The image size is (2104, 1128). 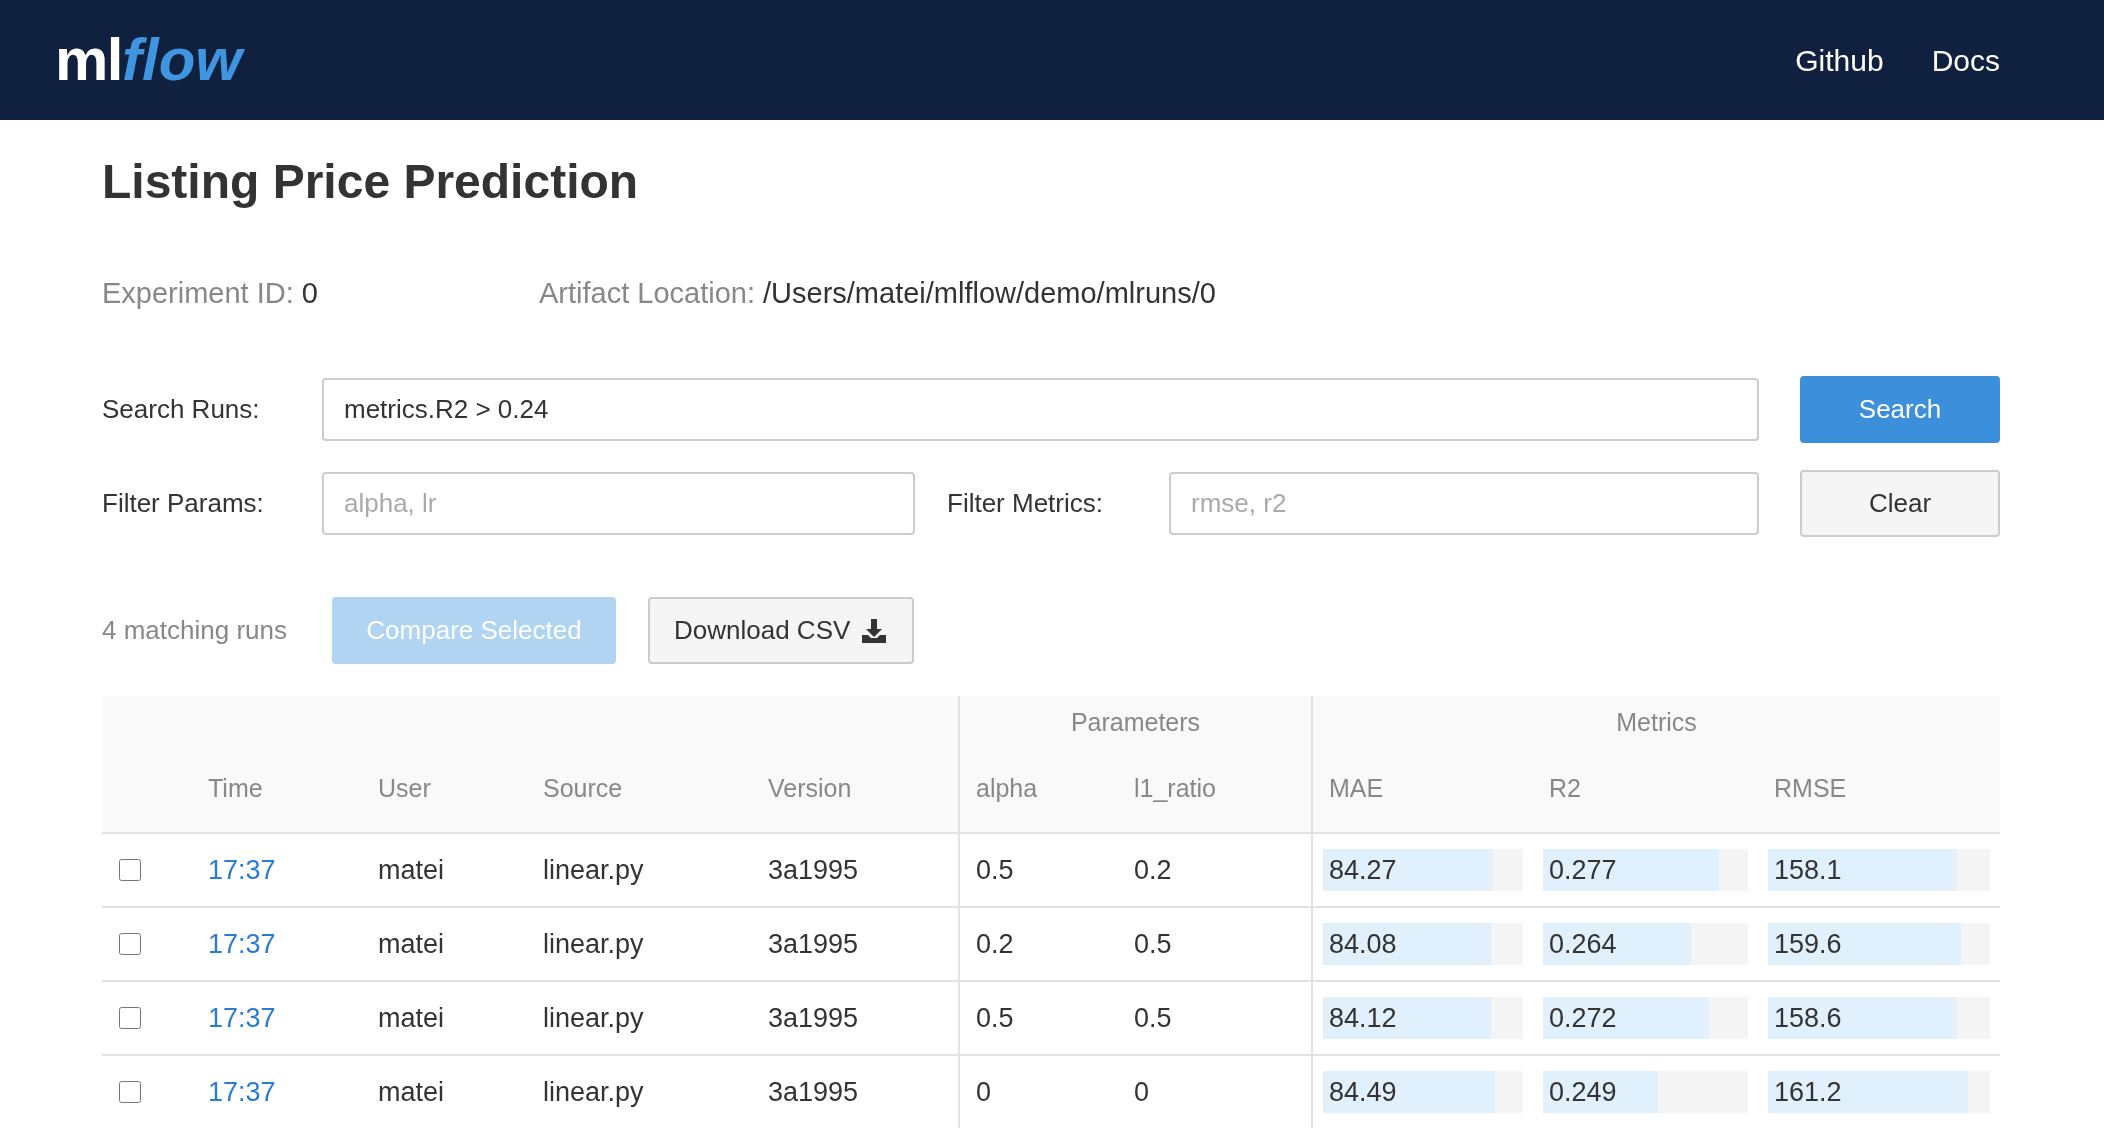 What do you see at coordinates (1868, 1092) in the screenshot?
I see `metric-value-bar: 161.2` at bounding box center [1868, 1092].